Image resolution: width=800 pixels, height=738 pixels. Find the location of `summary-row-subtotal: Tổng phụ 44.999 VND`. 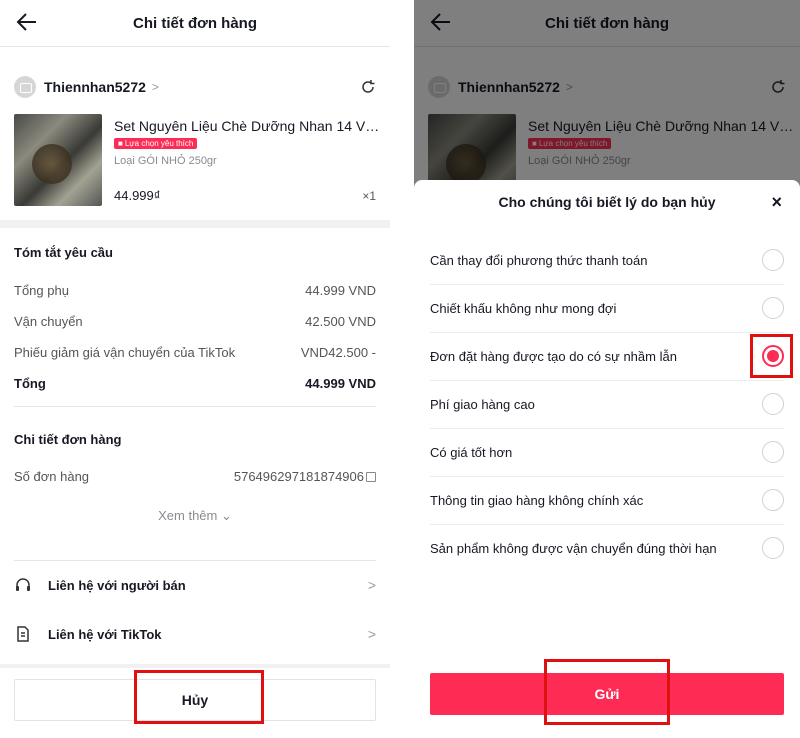

summary-row-subtotal: Tổng phụ 44.999 VND is located at coordinates (195, 290).